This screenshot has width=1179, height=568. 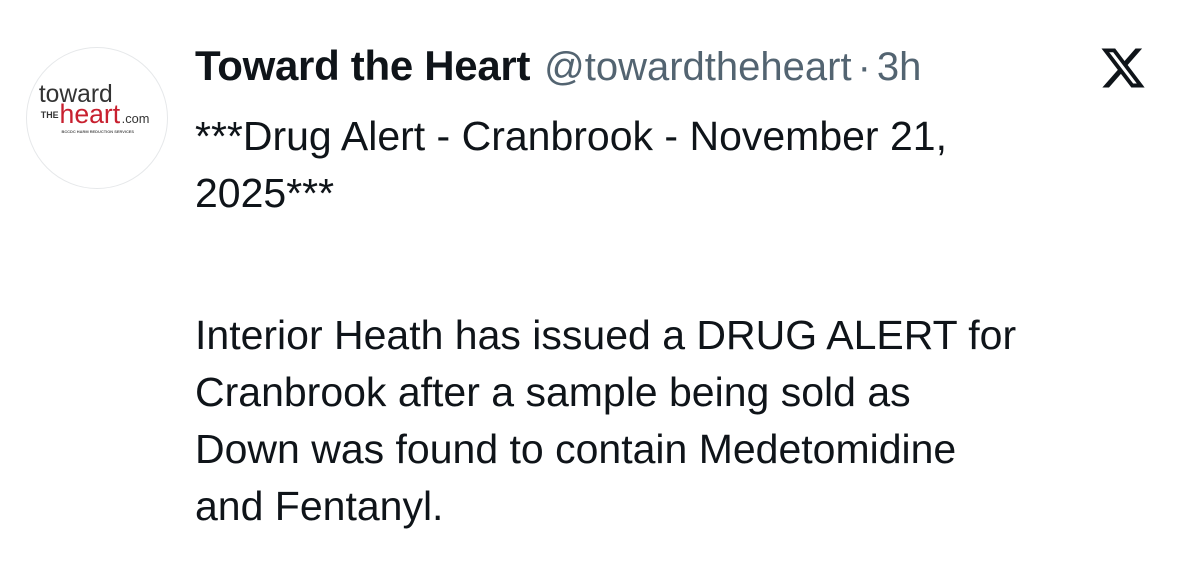 I want to click on user-handle: @towardtheheart, so click(x=697, y=67).